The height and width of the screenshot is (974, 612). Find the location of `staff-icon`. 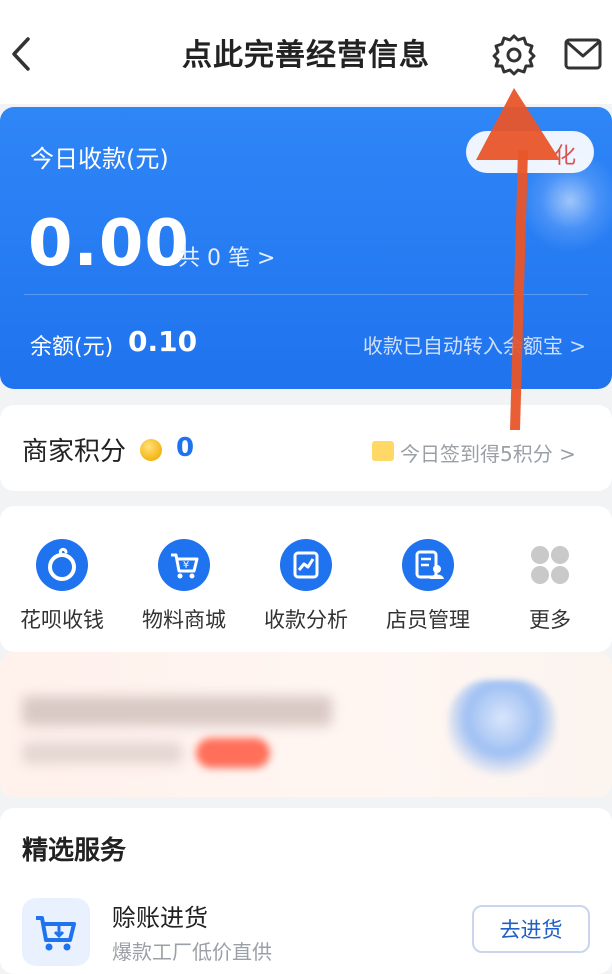

staff-icon is located at coordinates (428, 565).